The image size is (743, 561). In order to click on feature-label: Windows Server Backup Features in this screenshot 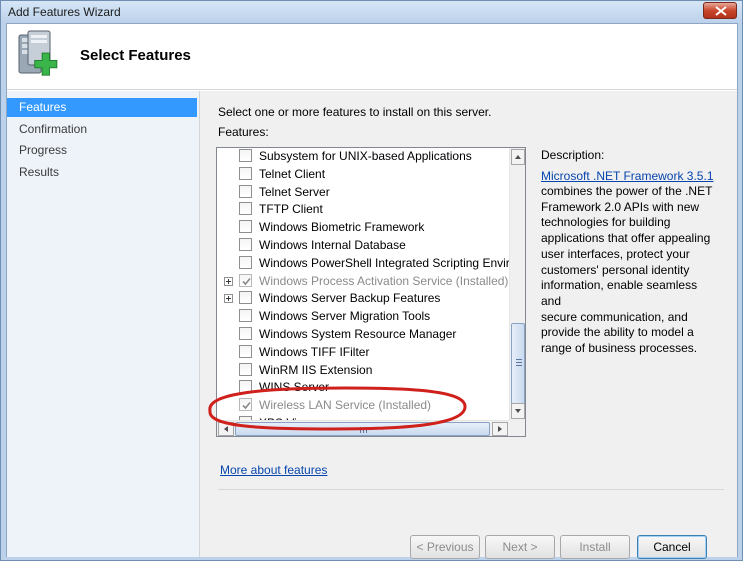, I will do `click(350, 298)`.